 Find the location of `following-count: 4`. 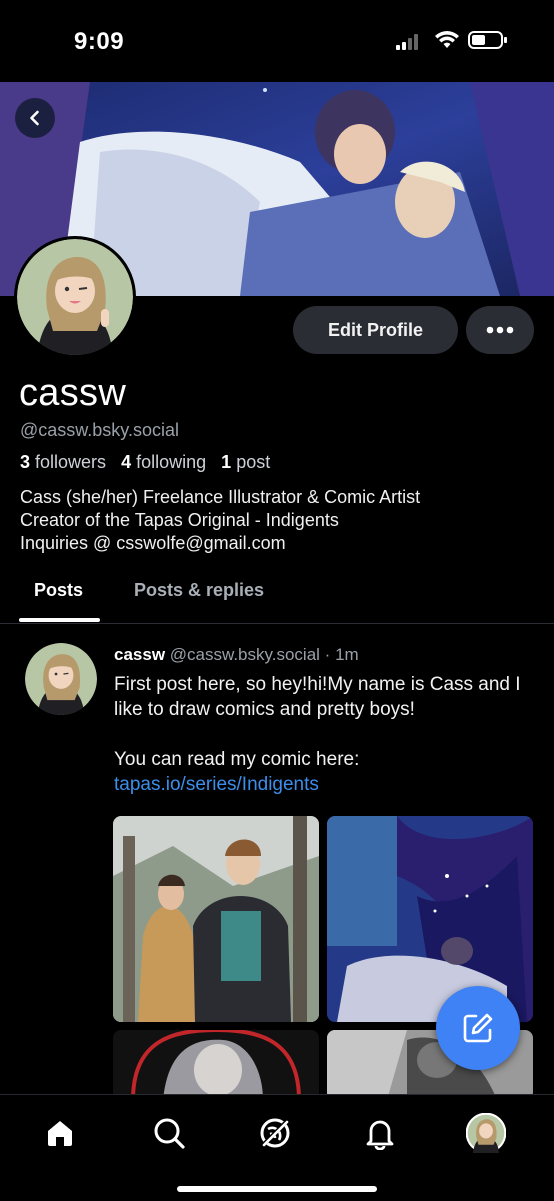

following-count: 4 is located at coordinates (126, 462).